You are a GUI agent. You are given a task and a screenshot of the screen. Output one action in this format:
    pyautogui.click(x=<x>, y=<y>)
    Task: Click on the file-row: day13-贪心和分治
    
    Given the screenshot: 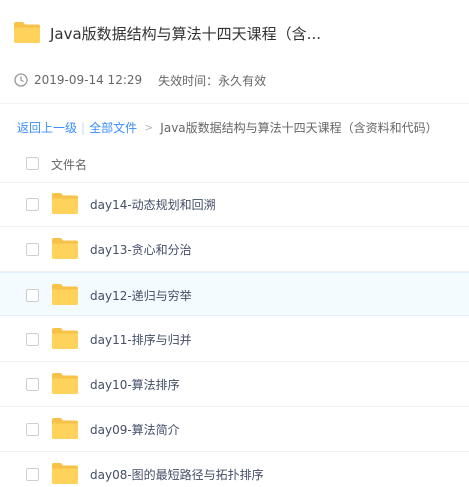 What is the action you would take?
    pyautogui.click(x=234, y=249)
    